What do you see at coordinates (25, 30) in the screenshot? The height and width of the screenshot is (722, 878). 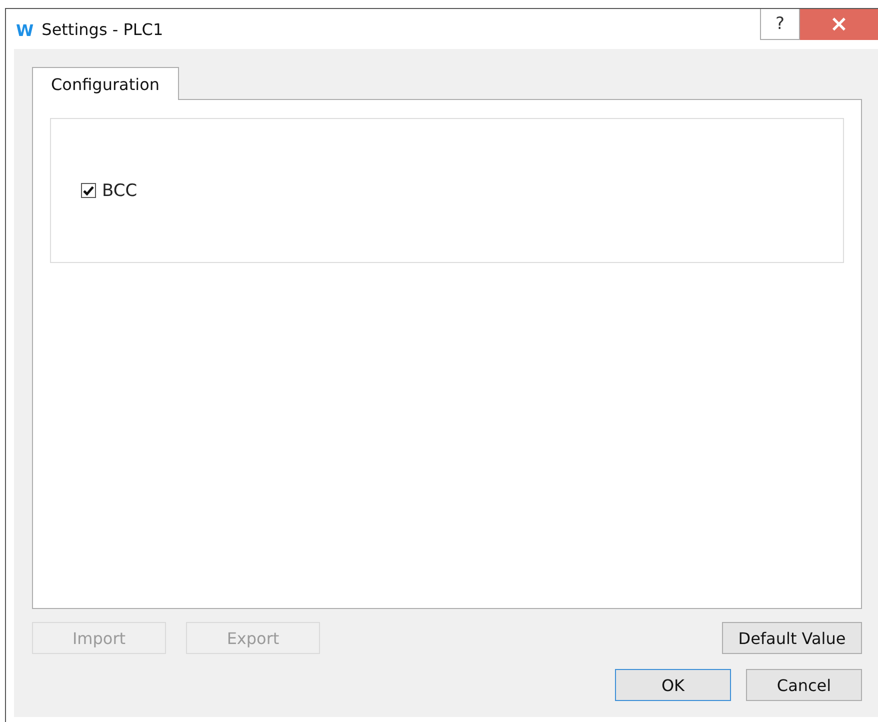 I see `app-logo: W` at bounding box center [25, 30].